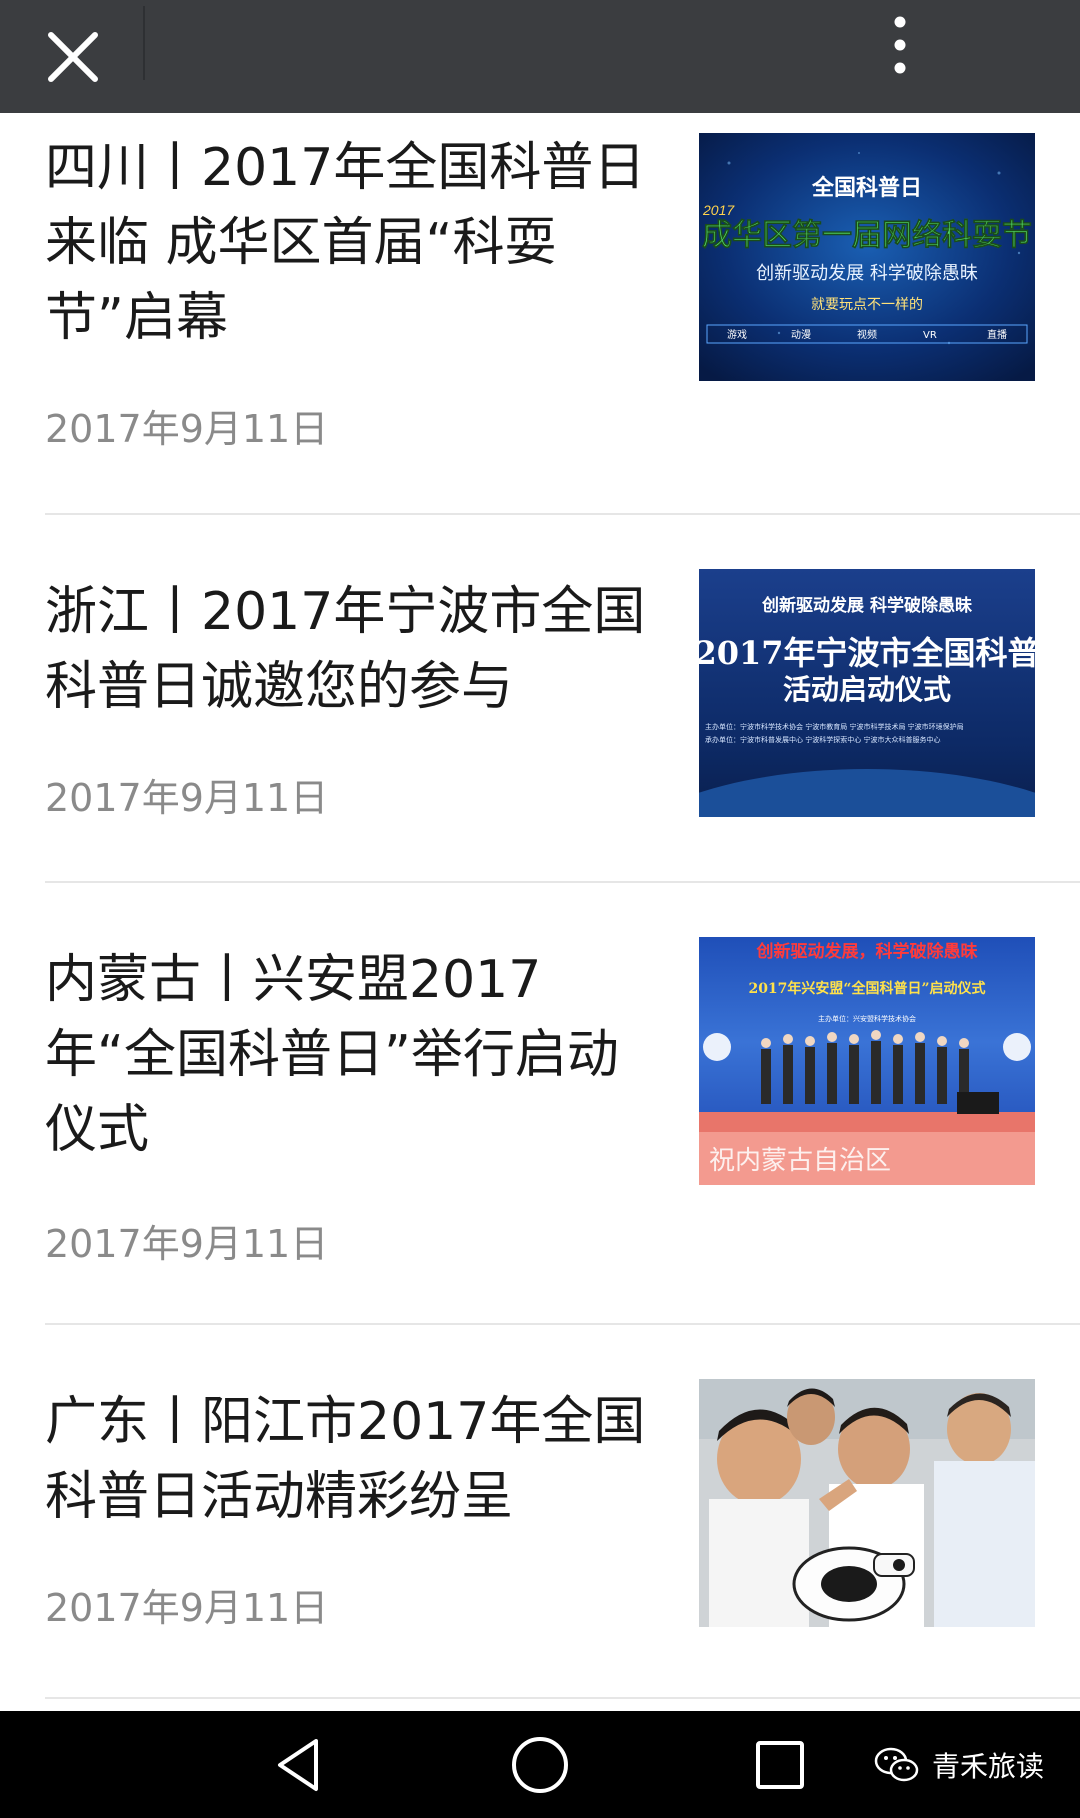 The width and height of the screenshot is (1080, 1818). I want to click on navigation-bar: 青禾旅读, so click(540, 1764).